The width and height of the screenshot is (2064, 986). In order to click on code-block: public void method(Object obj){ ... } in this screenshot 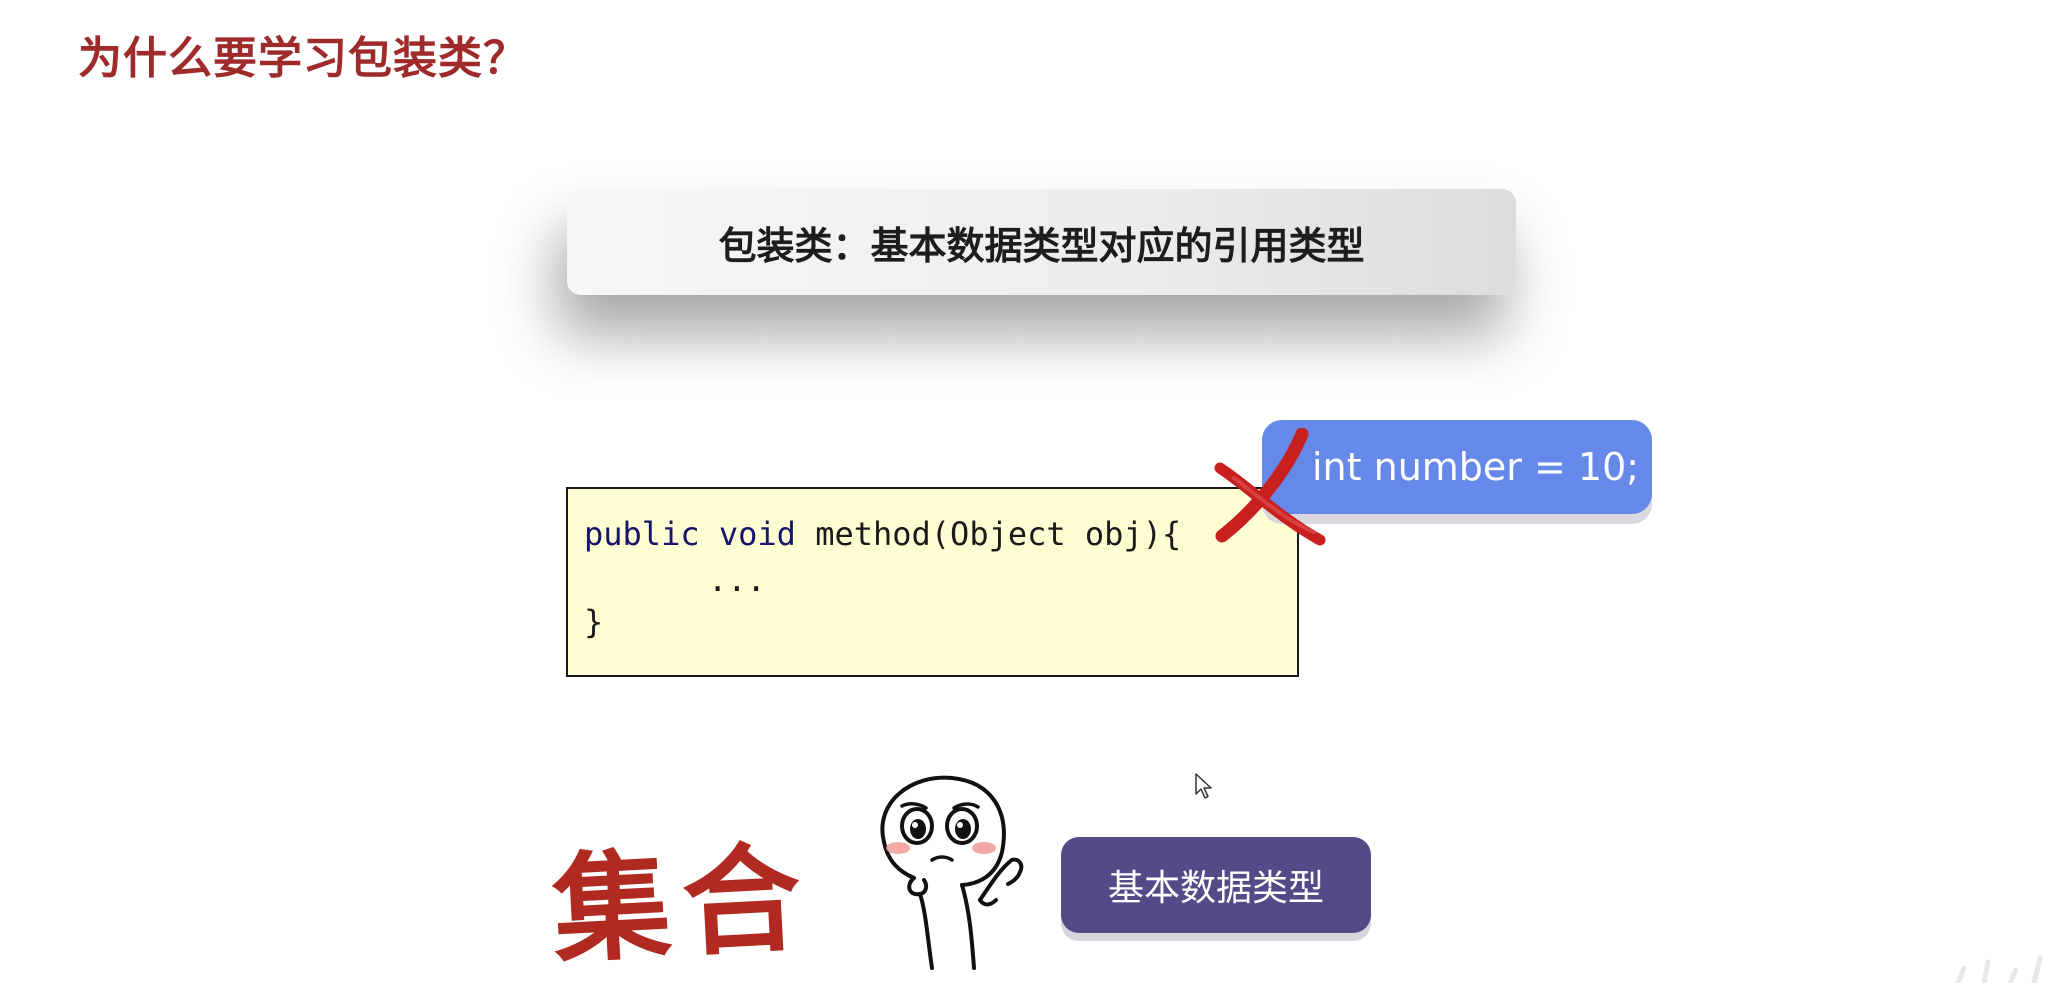, I will do `click(932, 582)`.